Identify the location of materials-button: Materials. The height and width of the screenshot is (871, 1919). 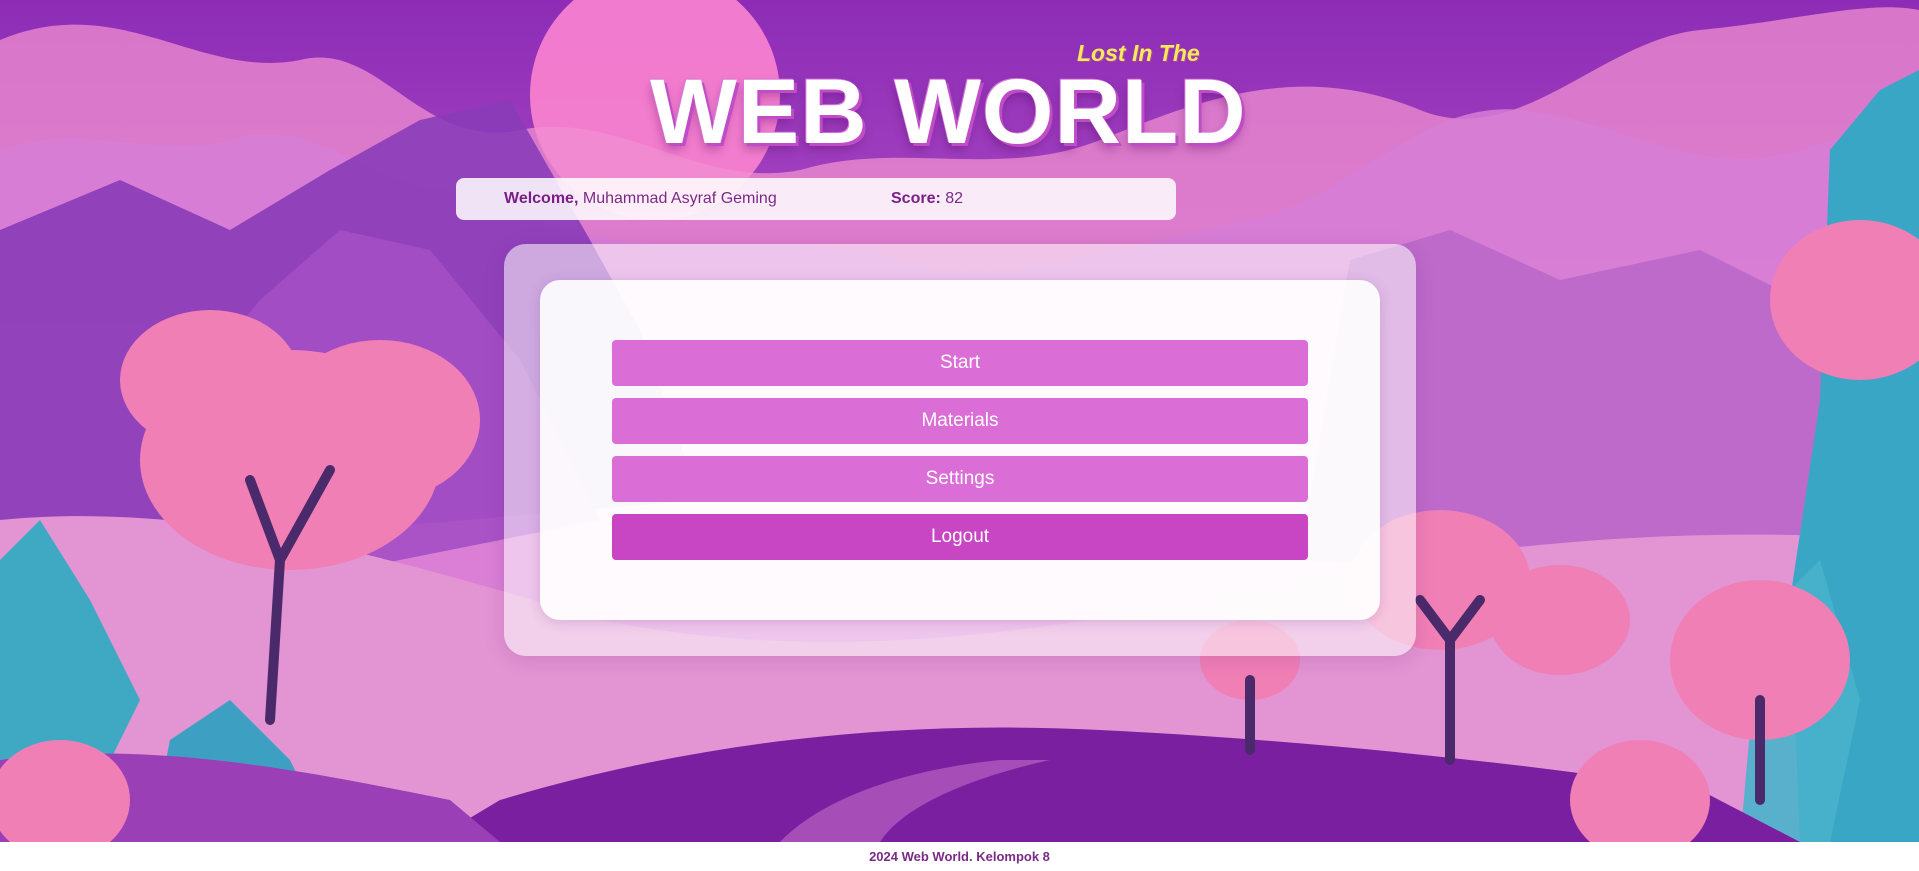
(960, 421).